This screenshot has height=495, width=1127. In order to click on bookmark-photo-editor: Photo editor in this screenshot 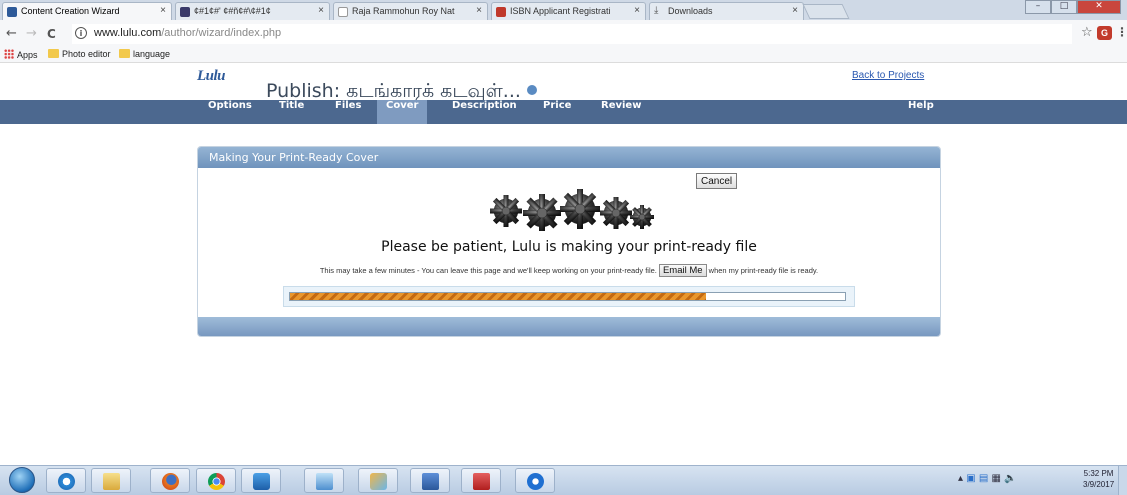, I will do `click(79, 54)`.